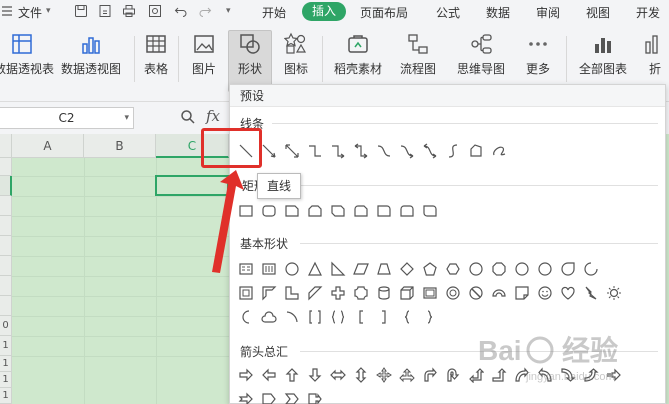  I want to click on up-arrow-shape, so click(292, 375).